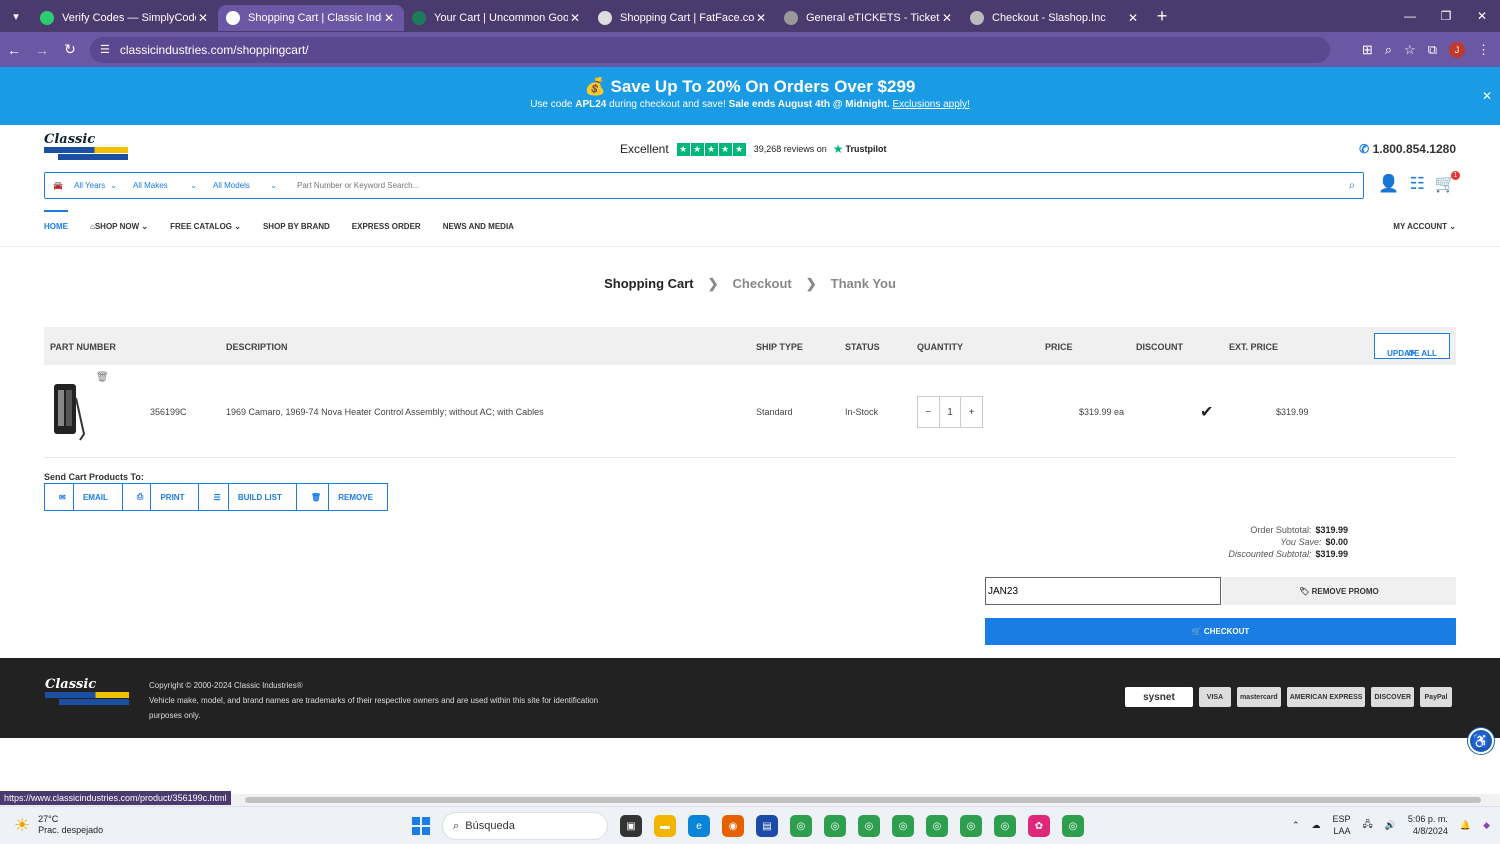 The image size is (1500, 844). I want to click on print-button: ⎙ PRINT, so click(161, 497).